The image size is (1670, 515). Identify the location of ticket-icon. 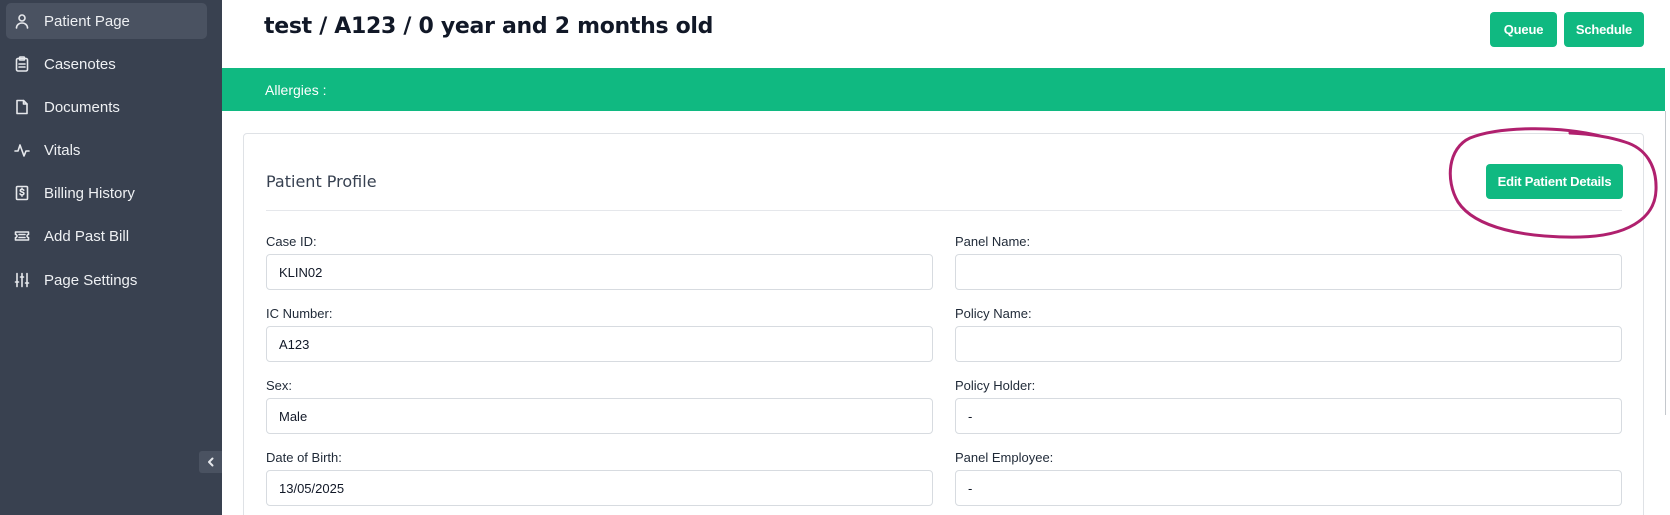
(22, 236).